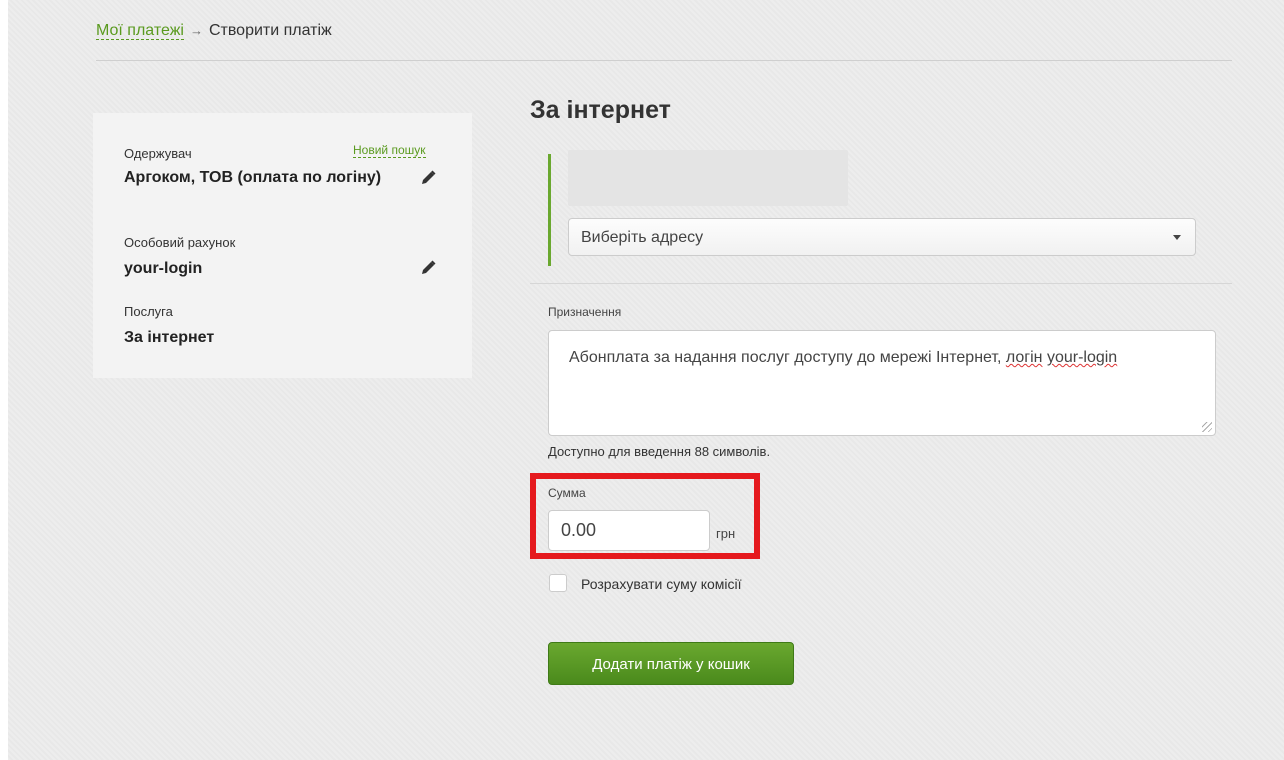 Image resolution: width=1284 pixels, height=760 pixels. Describe the element at coordinates (659, 451) in the screenshot. I see `available-chars-text: Доступно для введення 88 символів.` at that location.